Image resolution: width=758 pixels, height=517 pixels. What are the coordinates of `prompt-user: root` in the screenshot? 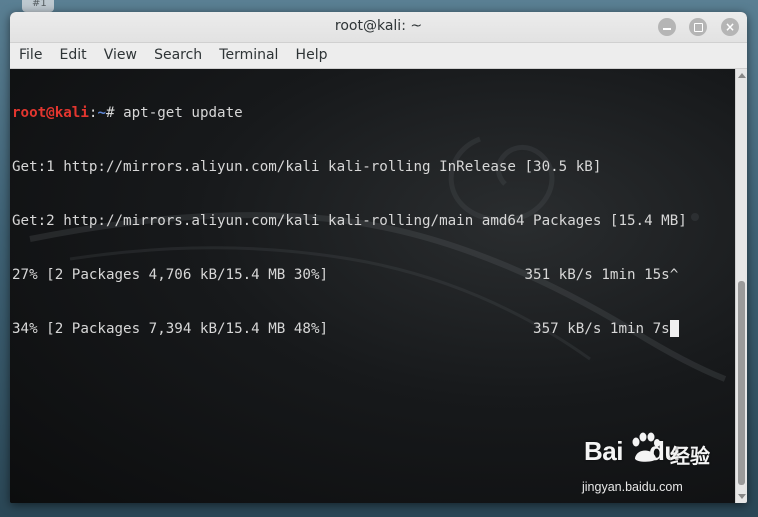 It's located at (29, 113).